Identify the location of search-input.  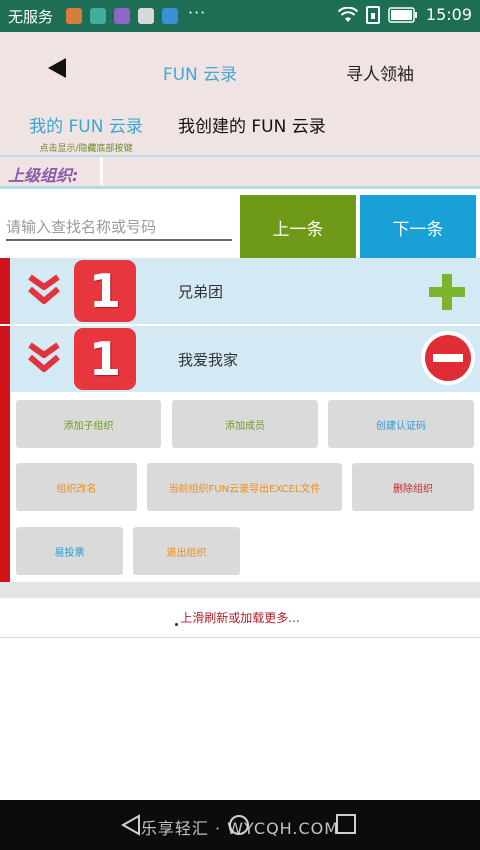
(119, 228).